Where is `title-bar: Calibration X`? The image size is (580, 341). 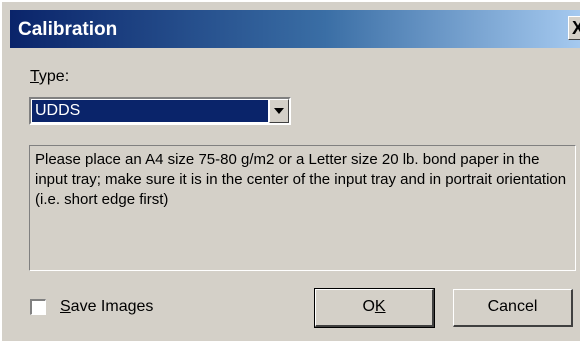 title-bar: Calibration X is located at coordinates (295, 29).